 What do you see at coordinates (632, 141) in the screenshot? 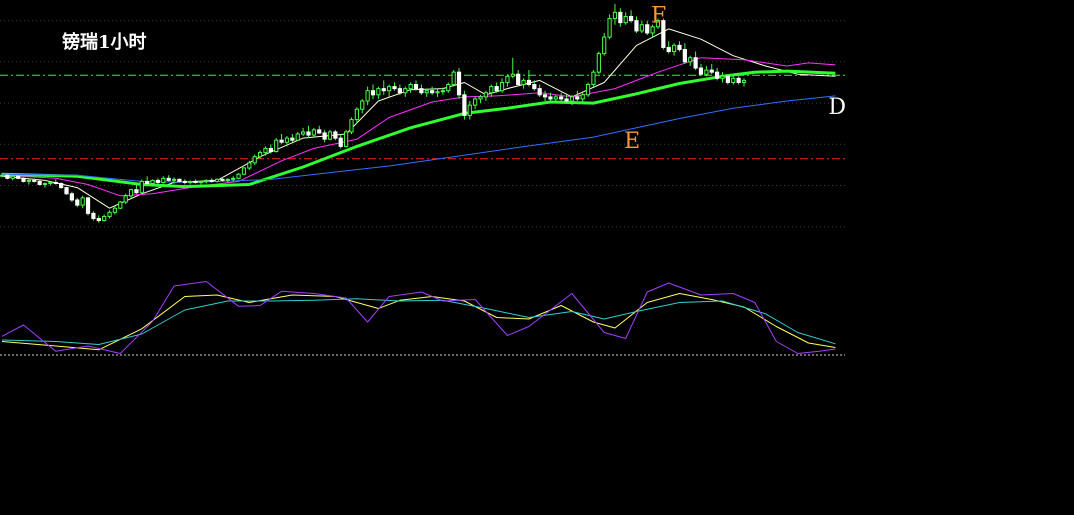
I see `point-label-e: E` at bounding box center [632, 141].